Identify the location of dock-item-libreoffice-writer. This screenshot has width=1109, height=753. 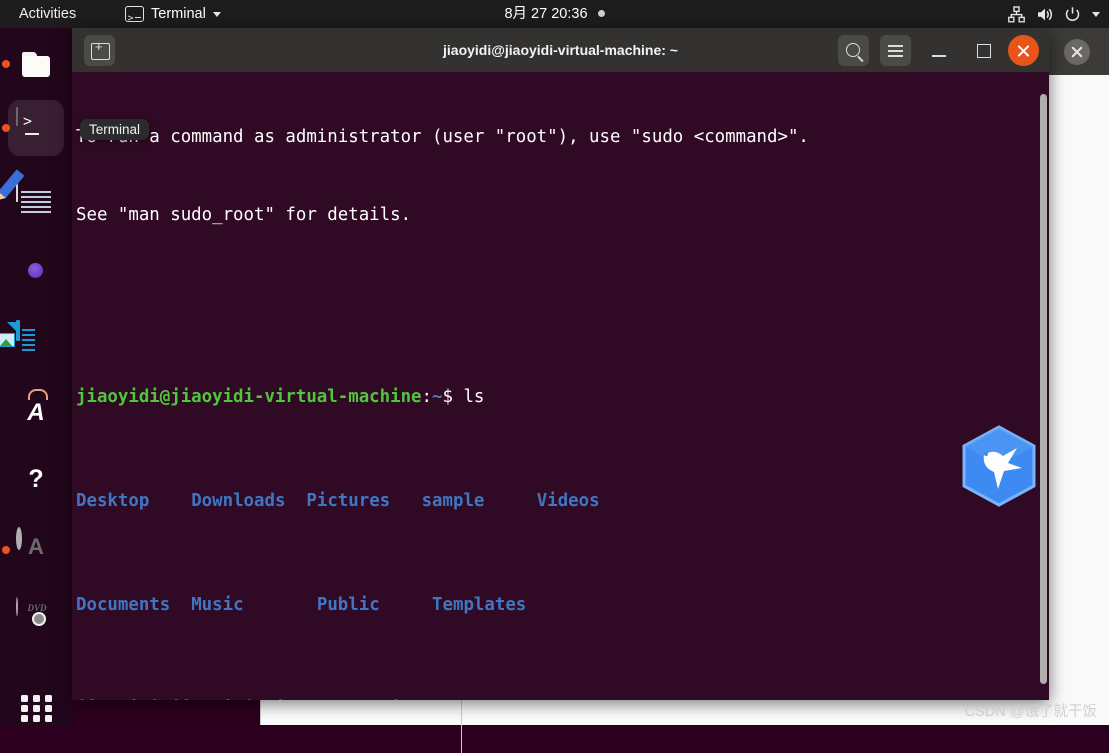
(32, 342).